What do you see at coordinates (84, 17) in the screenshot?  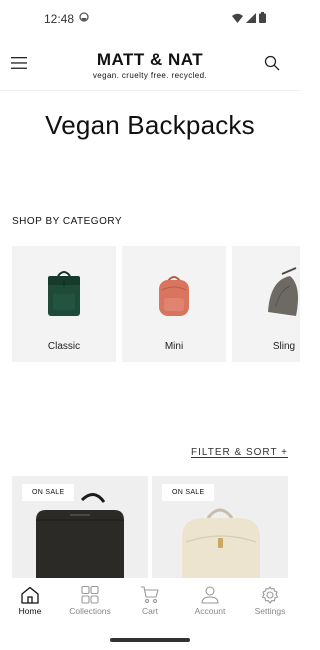 I see `notification-icon` at bounding box center [84, 17].